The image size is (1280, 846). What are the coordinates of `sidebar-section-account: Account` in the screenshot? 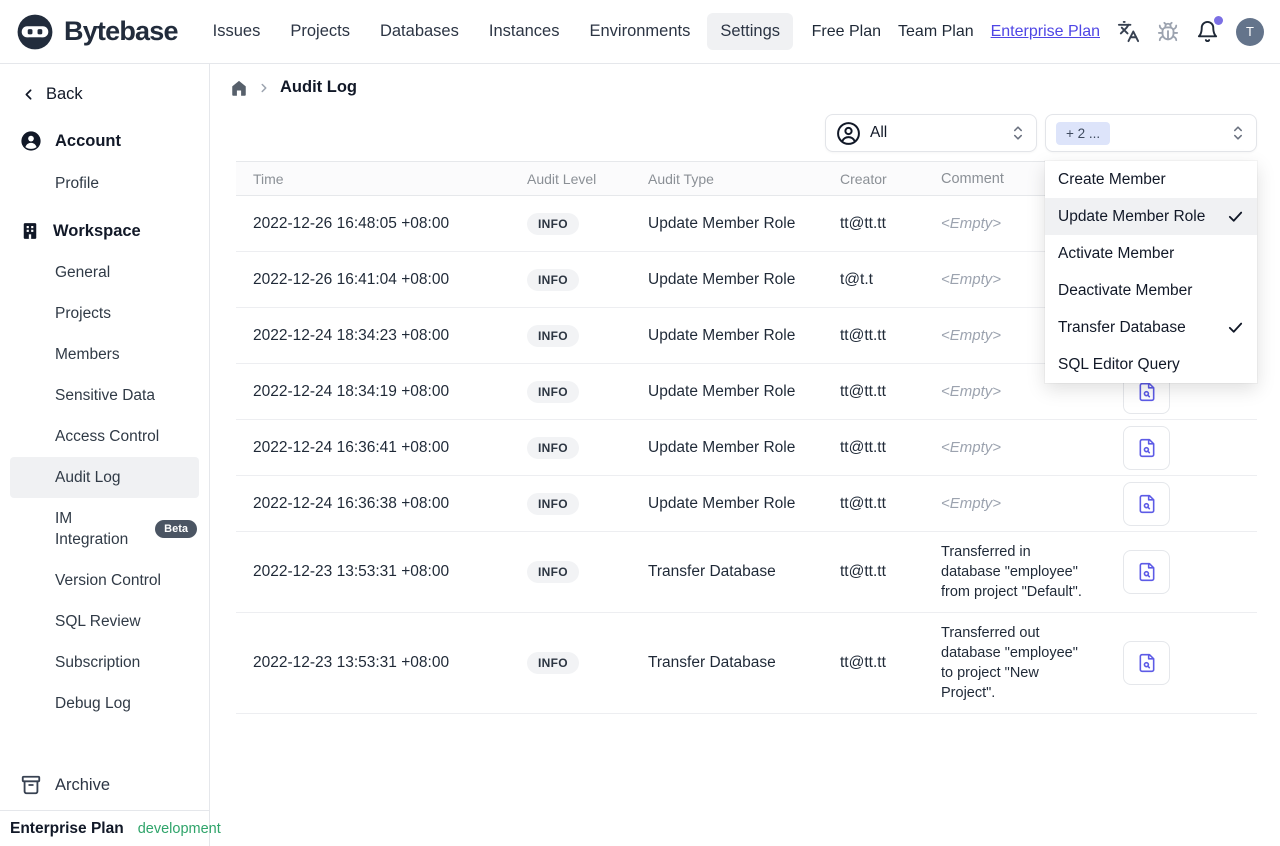 It's located at (104, 141).